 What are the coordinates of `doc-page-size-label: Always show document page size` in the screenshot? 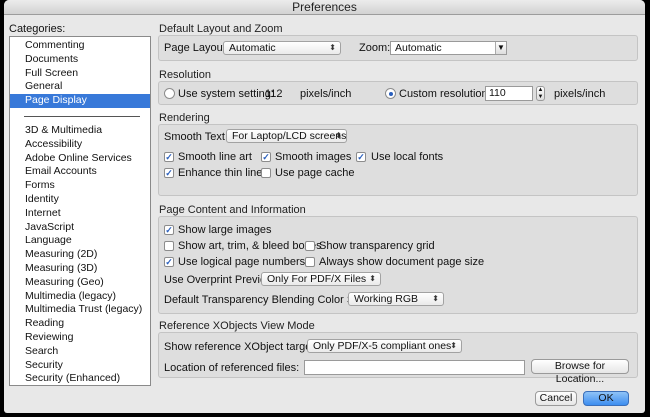 It's located at (402, 262).